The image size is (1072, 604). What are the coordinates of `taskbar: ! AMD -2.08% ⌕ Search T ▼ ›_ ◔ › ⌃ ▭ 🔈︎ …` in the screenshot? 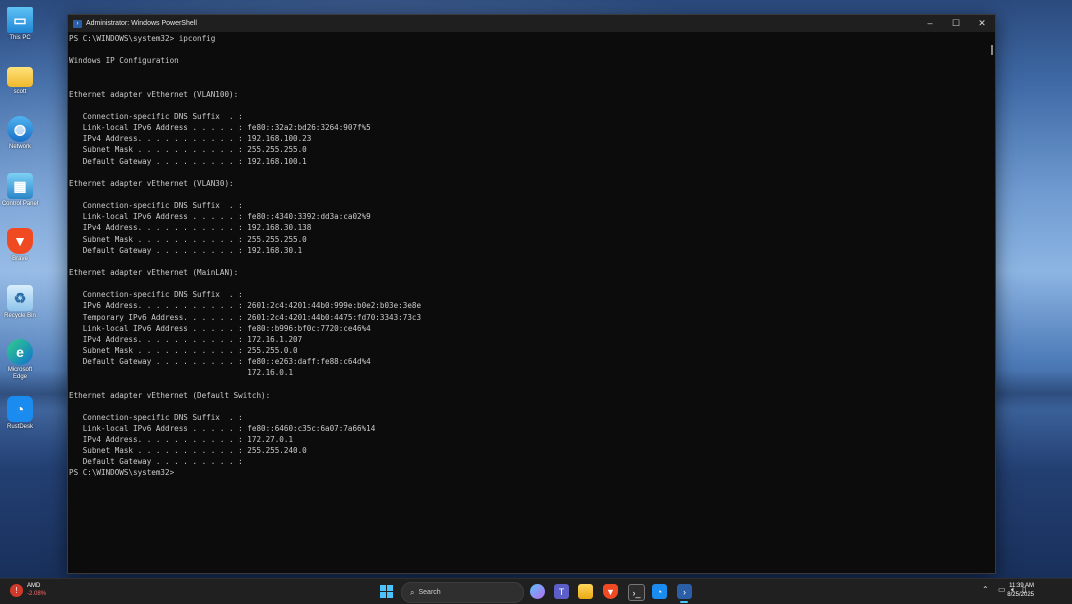 It's located at (536, 591).